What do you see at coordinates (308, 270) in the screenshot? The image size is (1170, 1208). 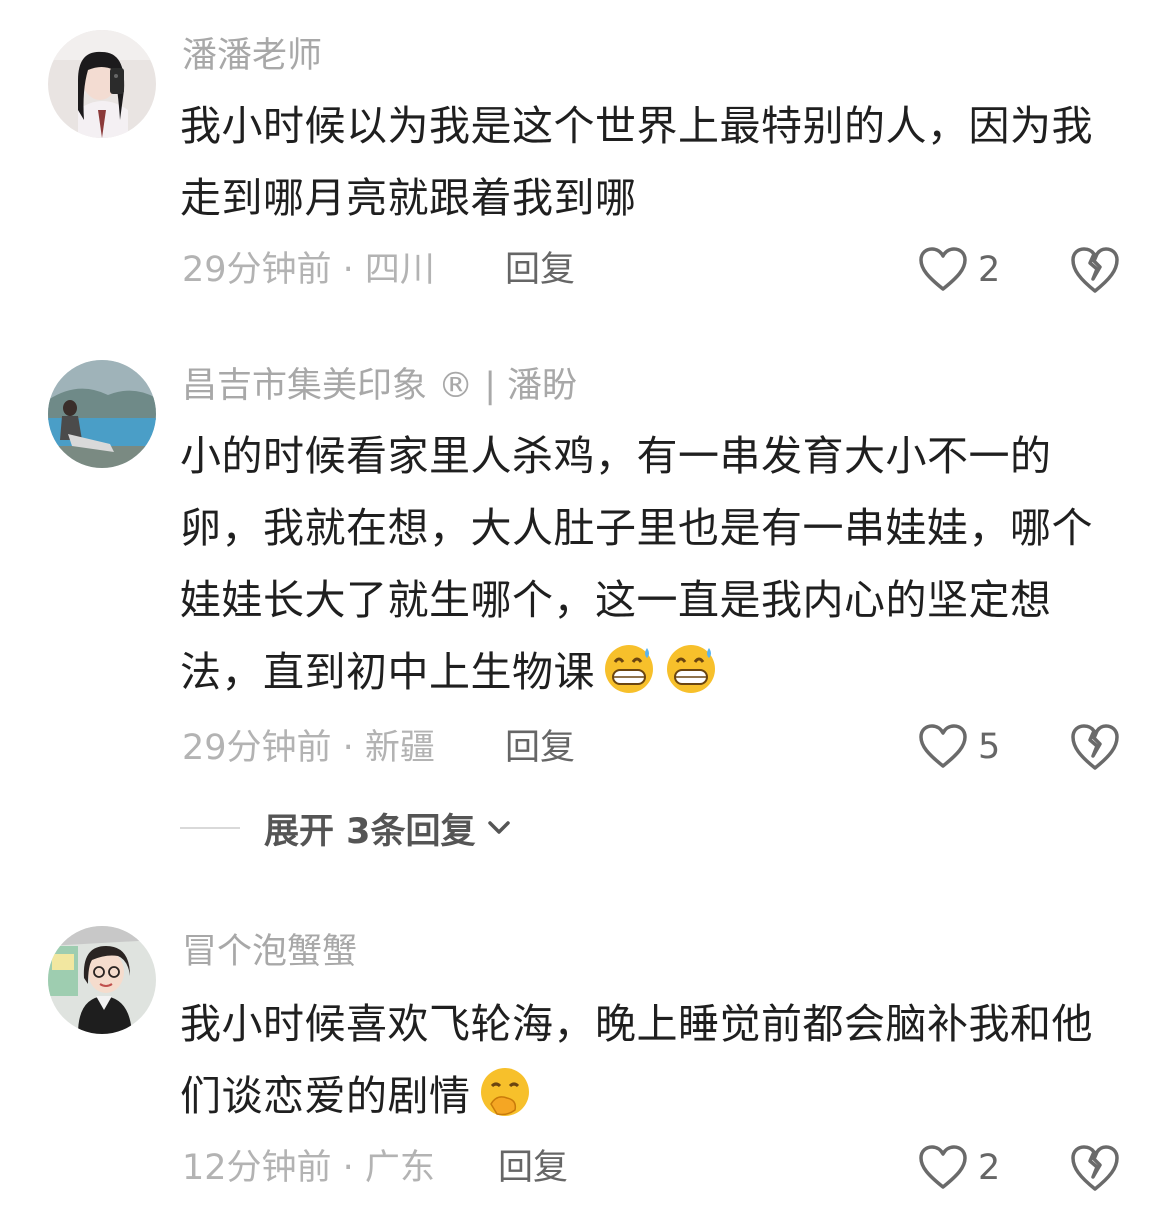 I see `comment-meta: 29分钟前 · 四川` at bounding box center [308, 270].